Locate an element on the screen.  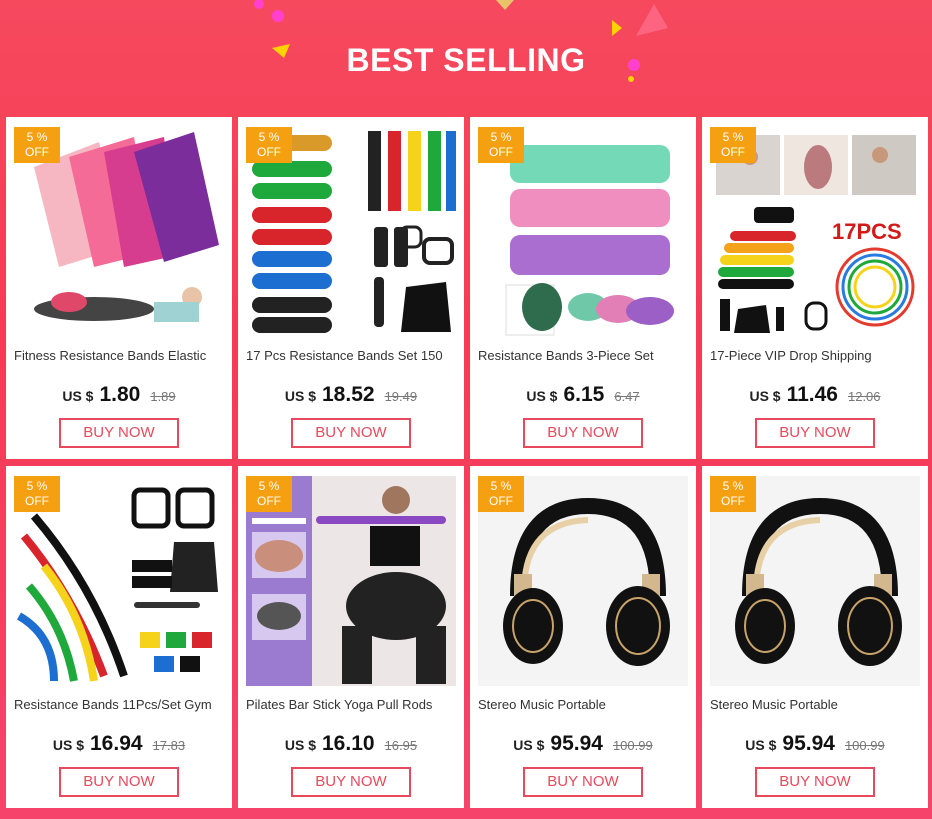
old-price: 6.47 is located at coordinates (627, 396).